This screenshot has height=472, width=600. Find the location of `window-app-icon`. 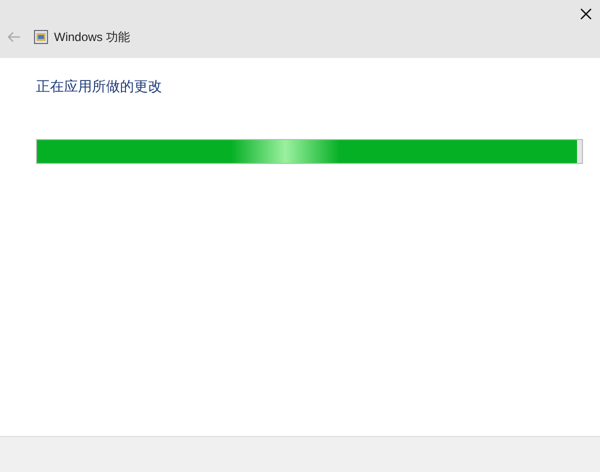

window-app-icon is located at coordinates (41, 37).